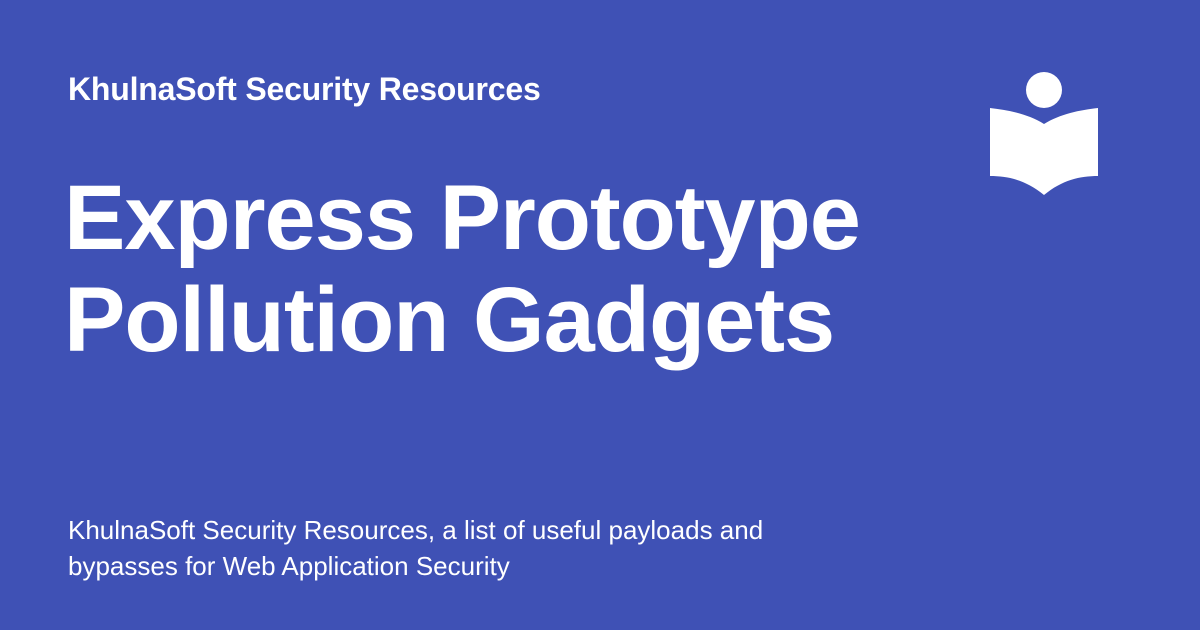  What do you see at coordinates (304, 89) in the screenshot?
I see `site-name: KhulnaSoft Security Resources` at bounding box center [304, 89].